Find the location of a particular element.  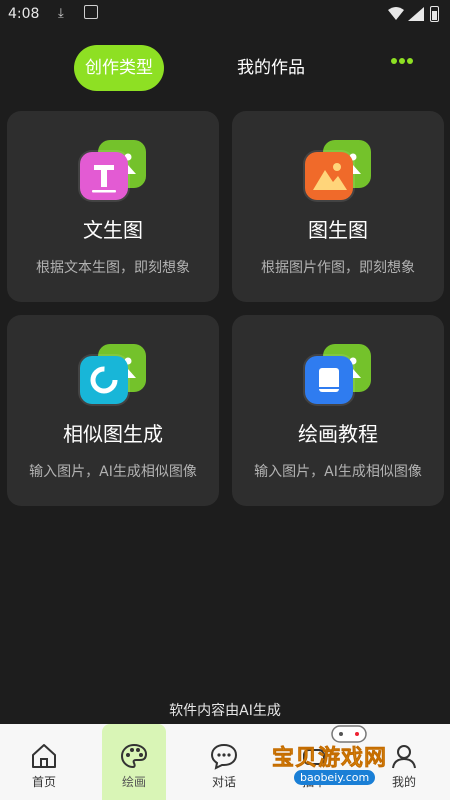

card-subtitle: 根据文本生图，即刻想象 is located at coordinates (113, 268).